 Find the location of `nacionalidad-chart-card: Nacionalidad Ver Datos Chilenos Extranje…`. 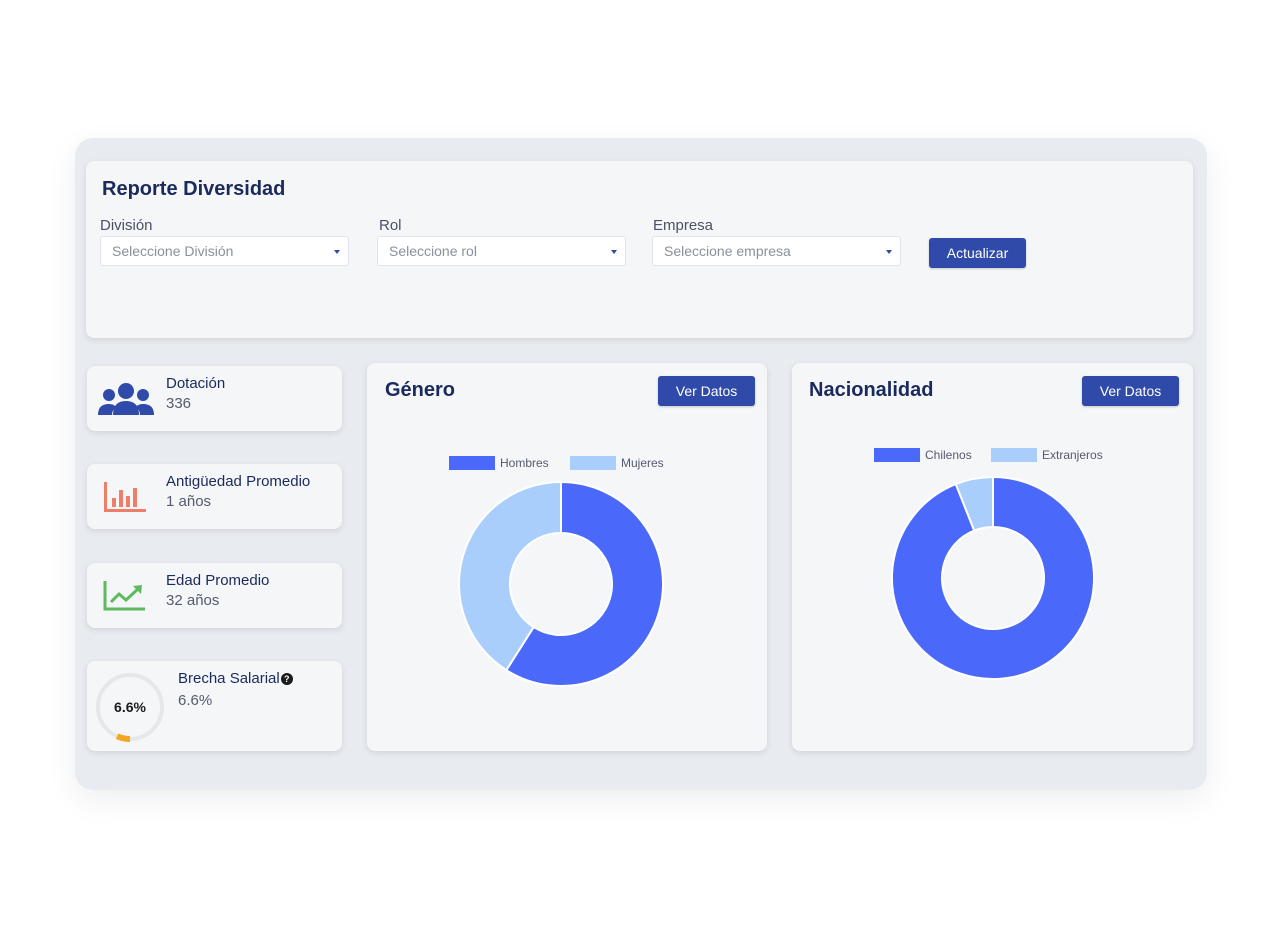

nacionalidad-chart-card: Nacionalidad Ver Datos Chilenos Extranje… is located at coordinates (992, 557).